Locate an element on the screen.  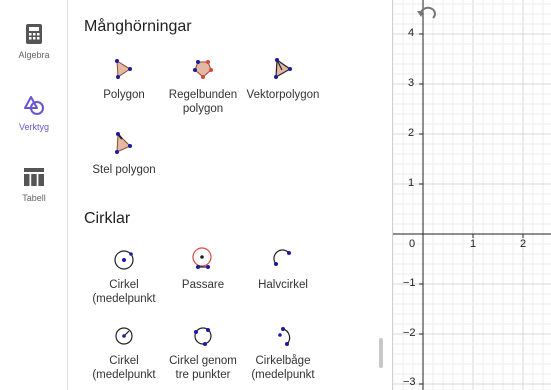
tool-compass: Passare is located at coordinates (203, 268).